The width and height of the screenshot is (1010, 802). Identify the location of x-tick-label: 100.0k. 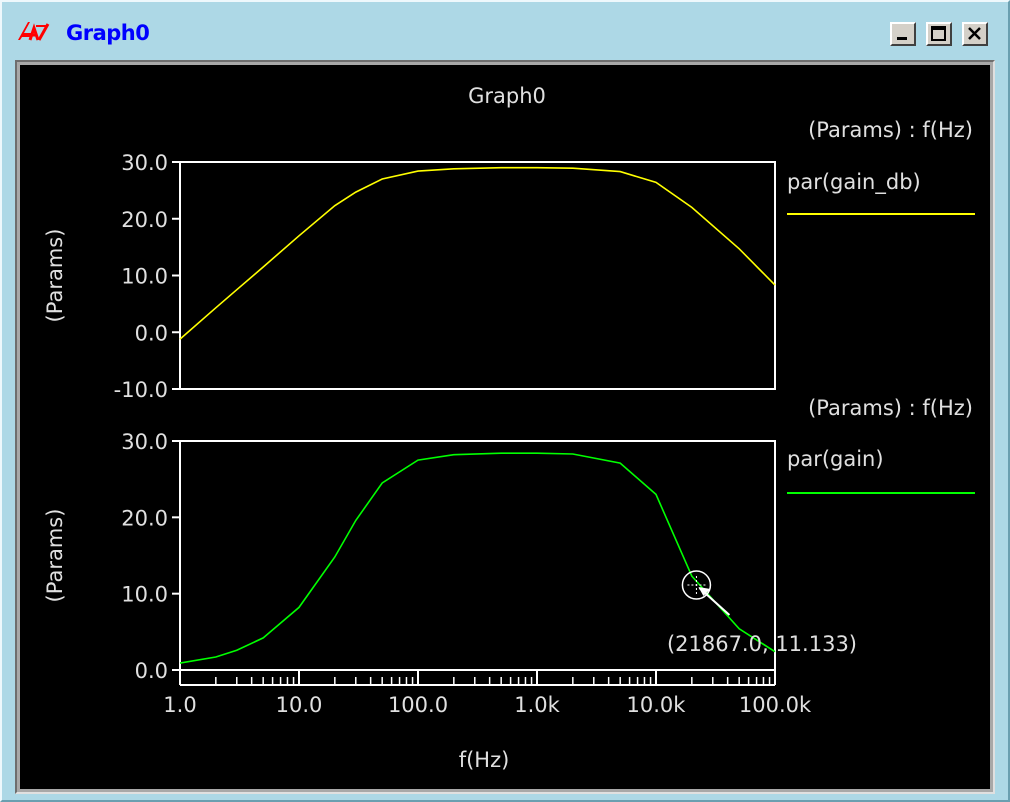
(775, 705).